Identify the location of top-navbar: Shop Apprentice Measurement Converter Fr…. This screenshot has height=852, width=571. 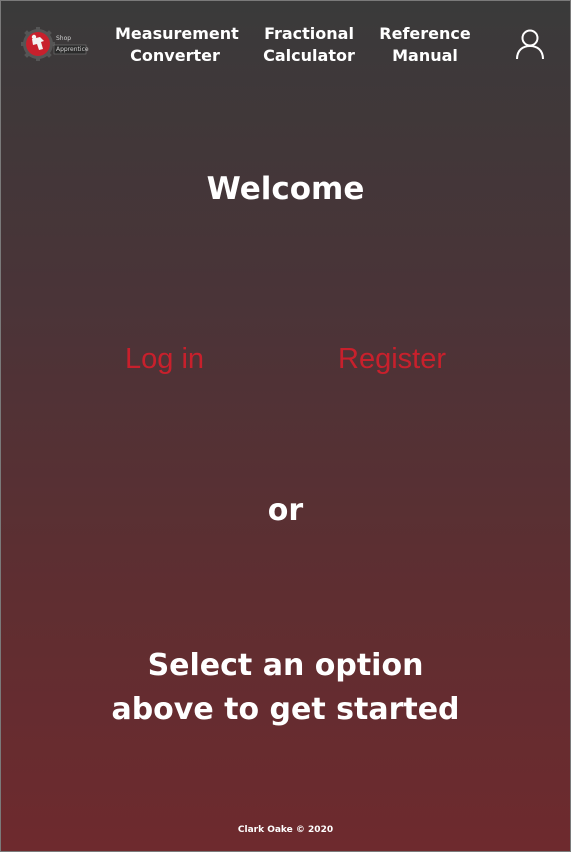
(285, 44).